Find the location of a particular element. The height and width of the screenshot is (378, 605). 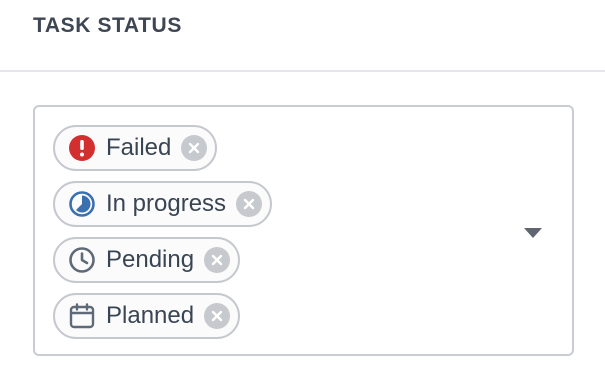

chip-pending: Pending is located at coordinates (147, 260).